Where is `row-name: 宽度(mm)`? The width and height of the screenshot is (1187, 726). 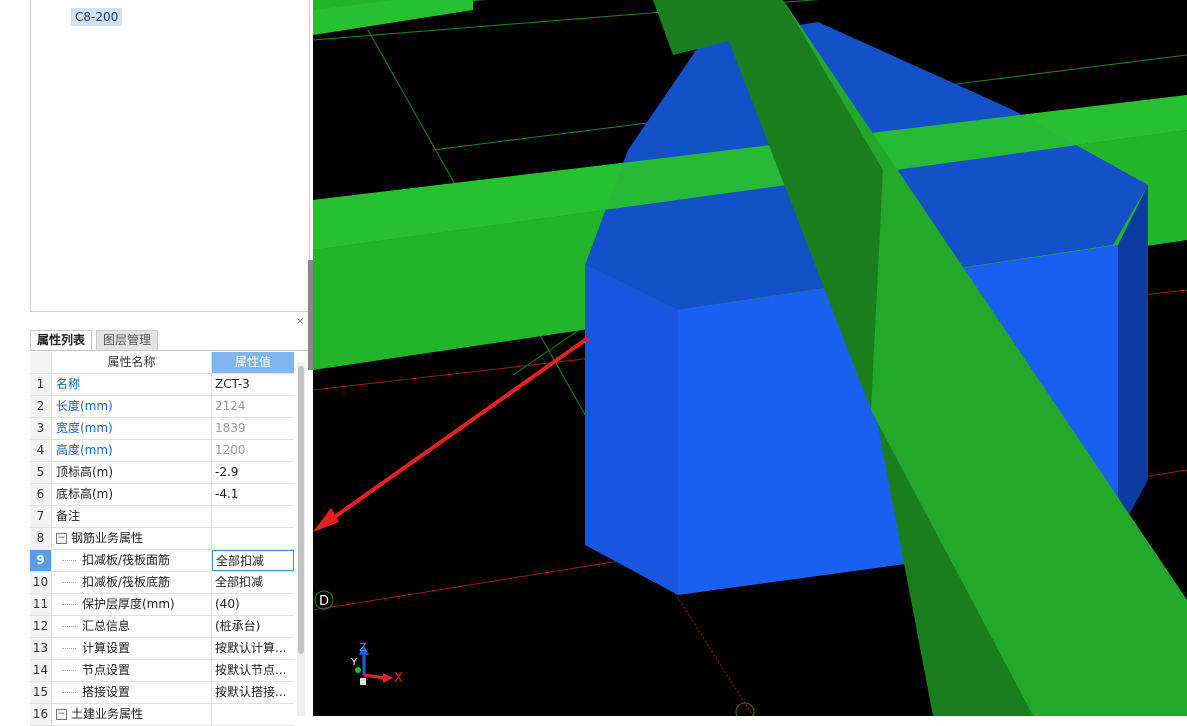
row-name: 宽度(mm) is located at coordinates (132, 428).